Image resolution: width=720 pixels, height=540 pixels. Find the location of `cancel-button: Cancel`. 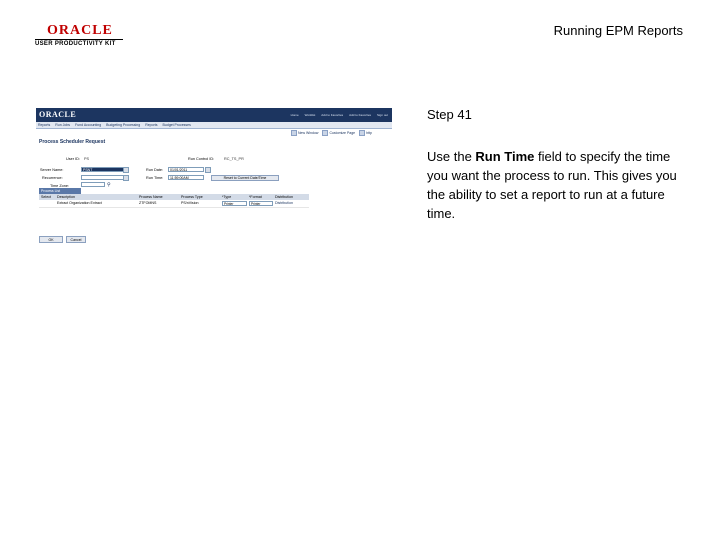

cancel-button: Cancel is located at coordinates (76, 239).